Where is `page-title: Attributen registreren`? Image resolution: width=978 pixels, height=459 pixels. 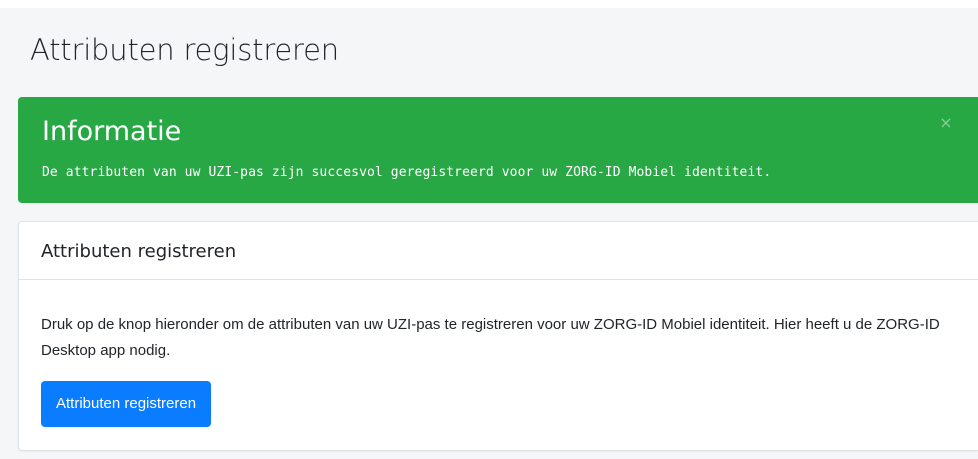 page-title: Attributen registreren is located at coordinates (184, 50).